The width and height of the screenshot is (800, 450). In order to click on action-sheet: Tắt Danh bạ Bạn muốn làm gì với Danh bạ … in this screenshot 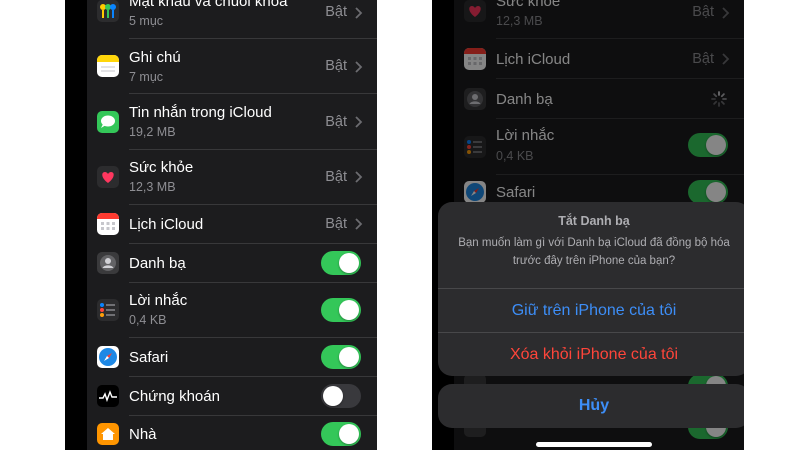, I will do `click(591, 289)`.